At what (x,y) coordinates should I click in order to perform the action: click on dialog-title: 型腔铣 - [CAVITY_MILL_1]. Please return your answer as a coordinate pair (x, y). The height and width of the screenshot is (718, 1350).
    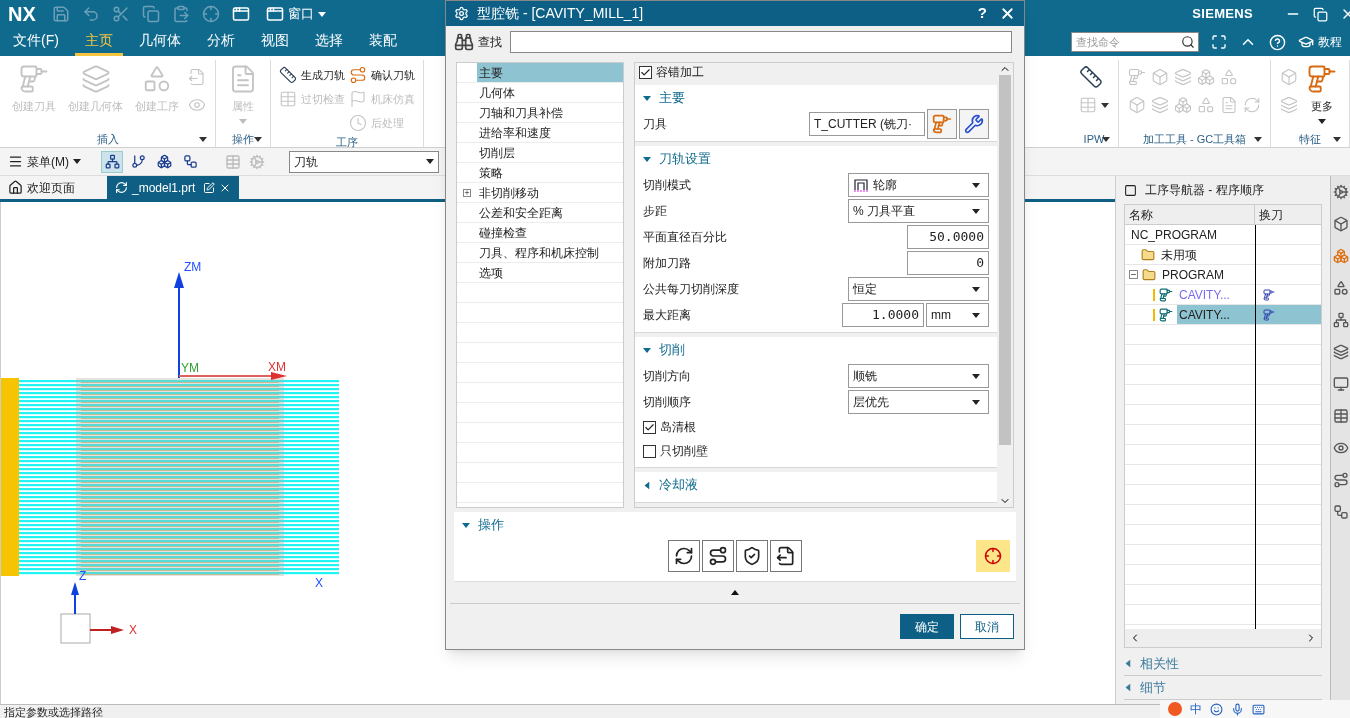
    Looking at the image, I should click on (561, 13).